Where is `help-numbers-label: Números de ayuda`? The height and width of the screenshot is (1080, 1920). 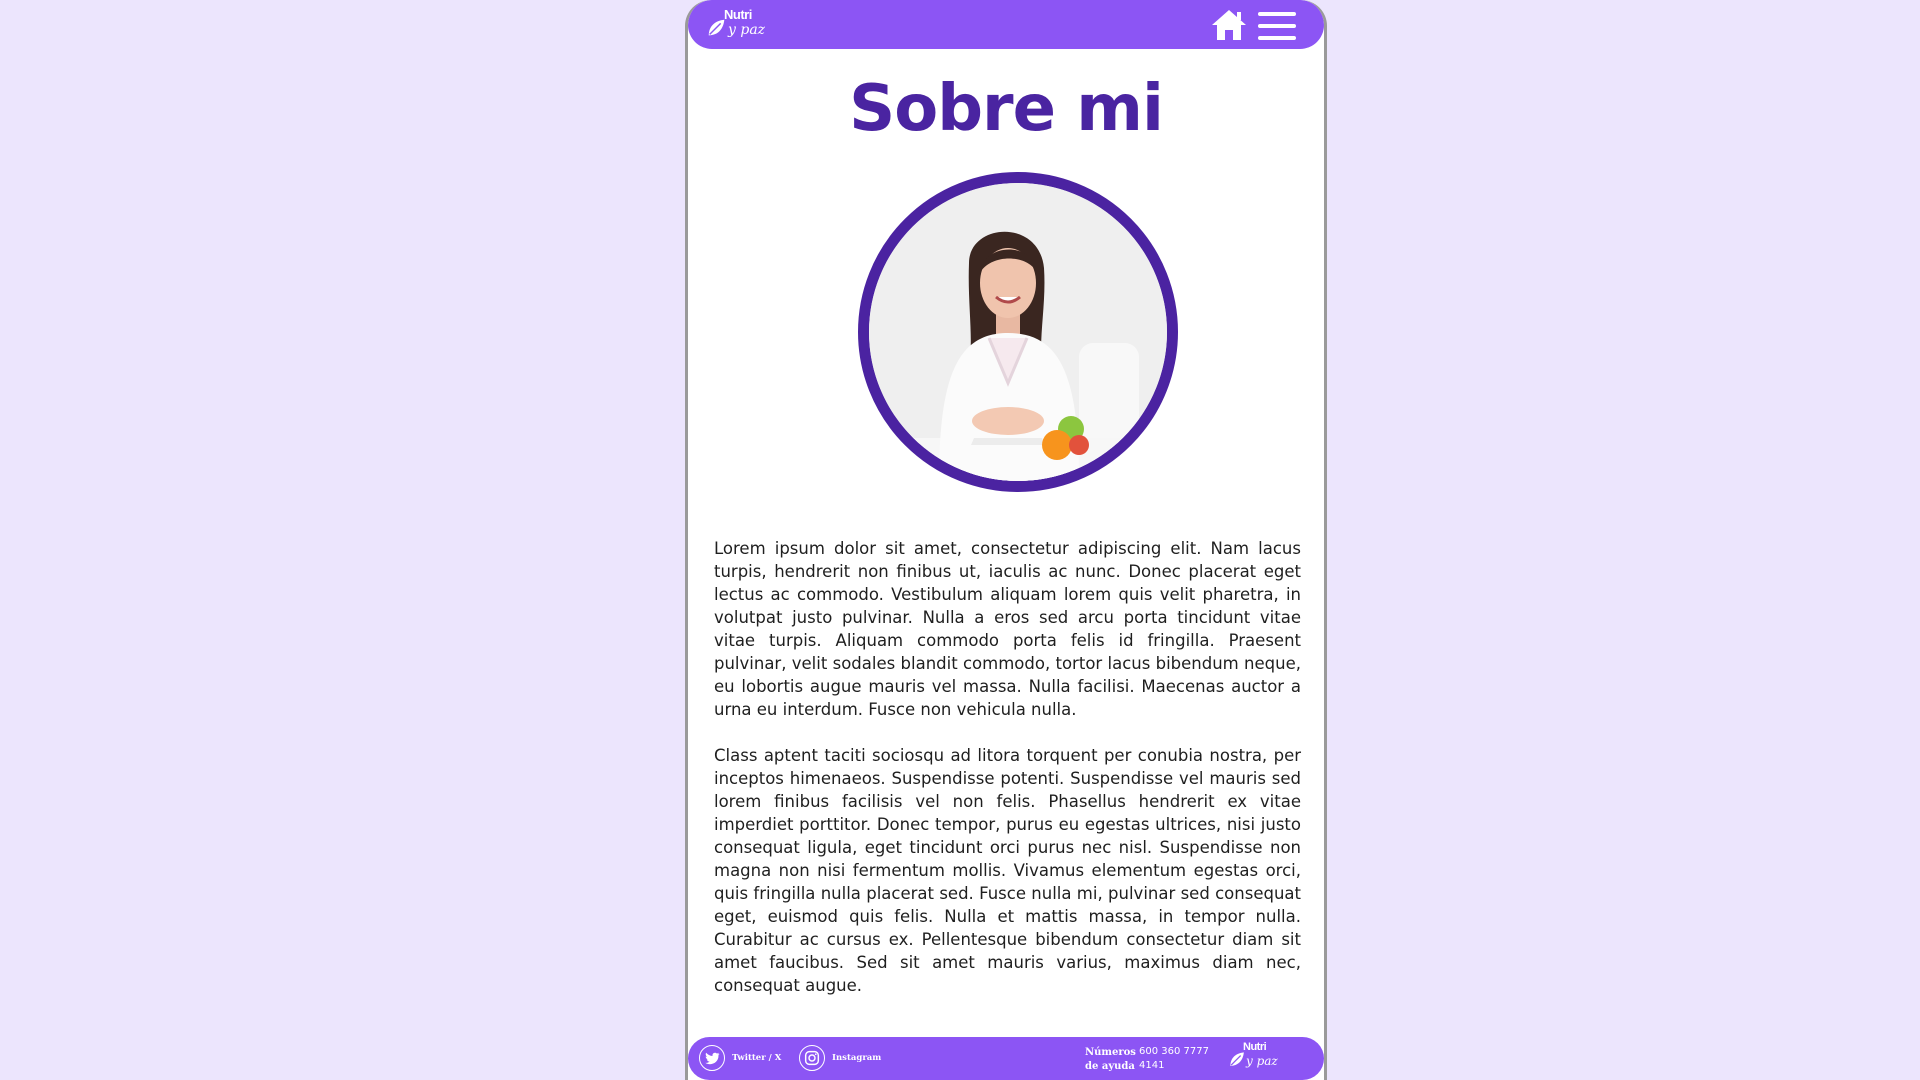
help-numbers-label: Números de ayuda is located at coordinates (1110, 1059).